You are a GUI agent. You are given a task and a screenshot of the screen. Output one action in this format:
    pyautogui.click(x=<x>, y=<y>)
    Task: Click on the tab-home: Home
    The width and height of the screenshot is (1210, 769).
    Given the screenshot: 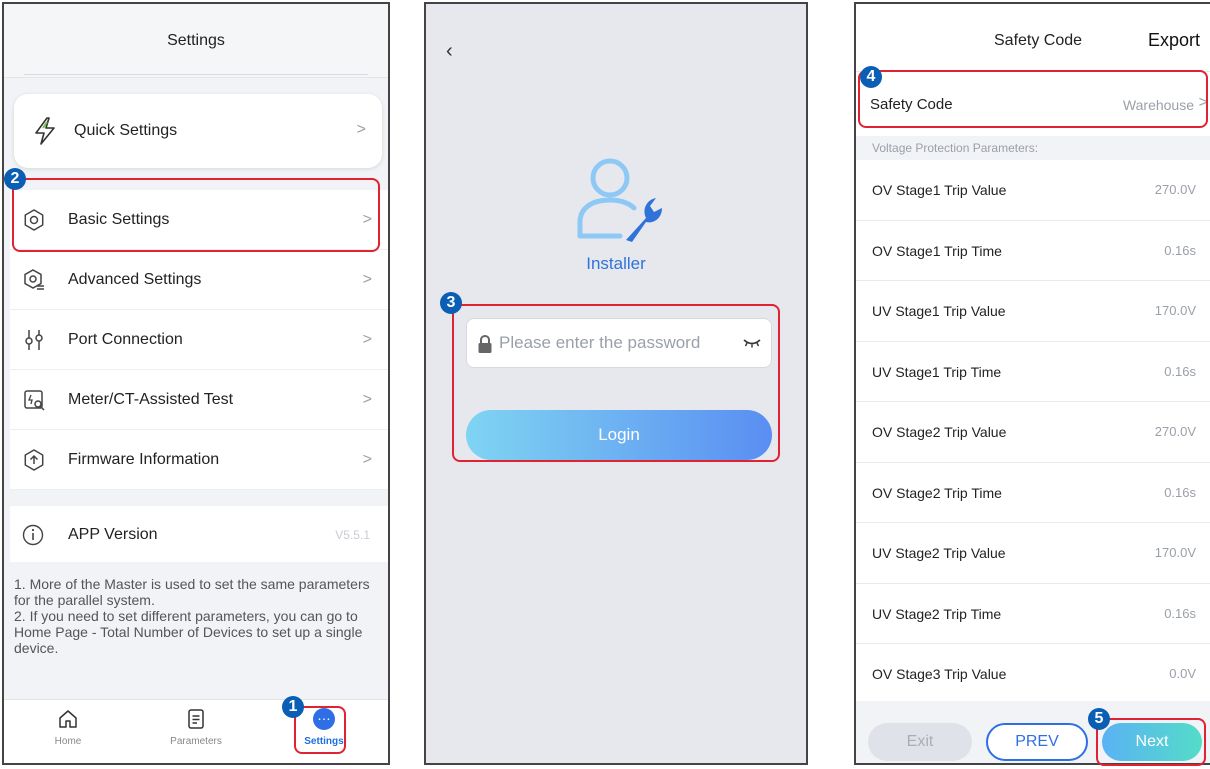 What is the action you would take?
    pyautogui.click(x=68, y=727)
    